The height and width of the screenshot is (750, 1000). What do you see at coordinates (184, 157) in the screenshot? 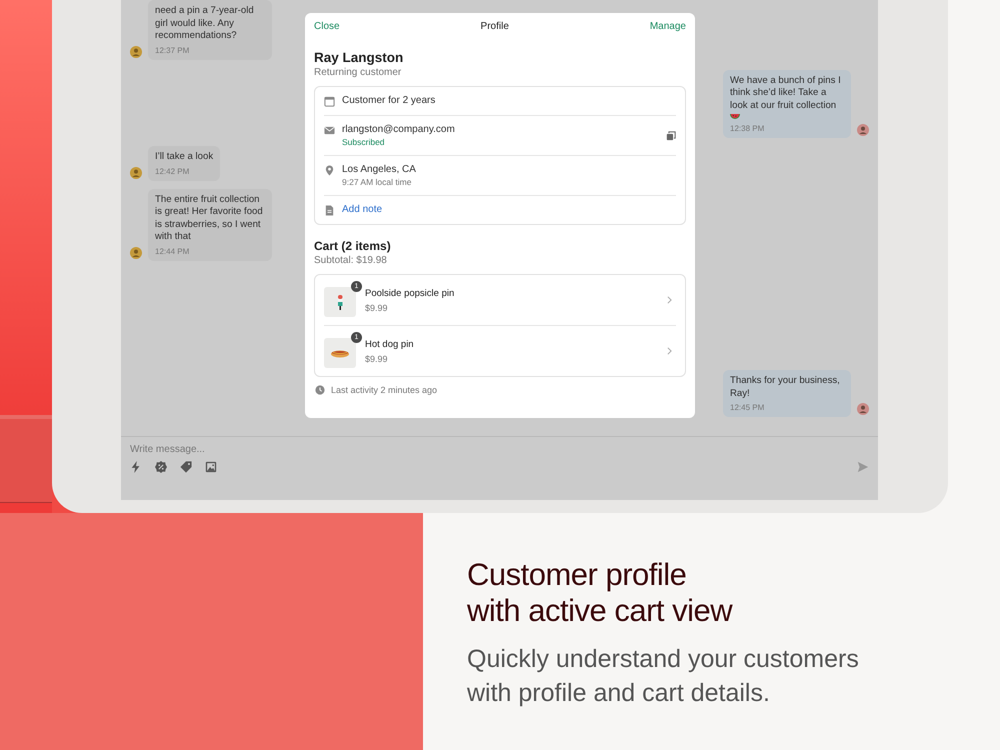
I see `message-text: I’ll take a look` at bounding box center [184, 157].